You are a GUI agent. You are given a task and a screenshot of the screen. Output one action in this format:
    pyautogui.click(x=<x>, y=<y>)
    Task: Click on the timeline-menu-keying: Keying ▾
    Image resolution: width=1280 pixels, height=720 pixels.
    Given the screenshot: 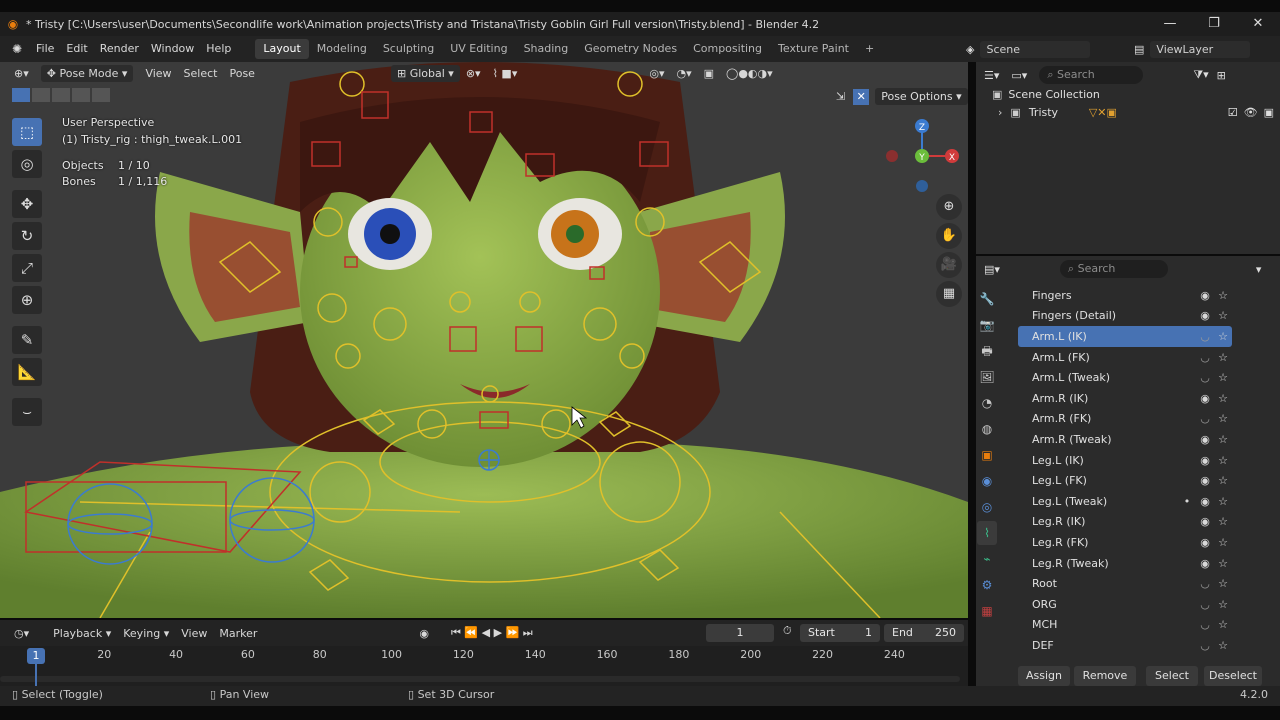 What is the action you would take?
    pyautogui.click(x=146, y=633)
    